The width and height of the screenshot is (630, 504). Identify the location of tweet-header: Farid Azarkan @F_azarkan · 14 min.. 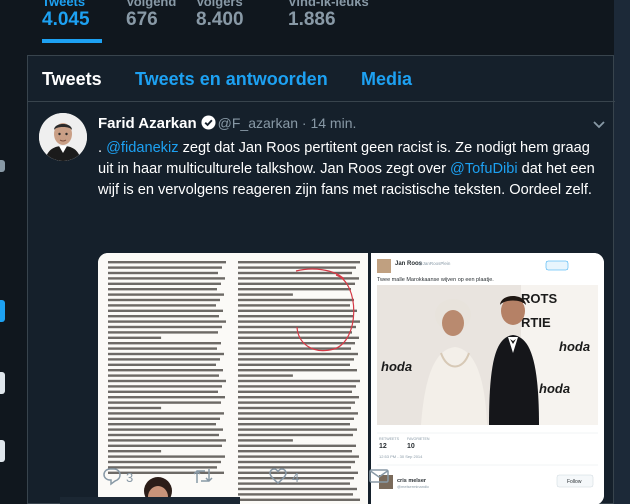
(227, 123).